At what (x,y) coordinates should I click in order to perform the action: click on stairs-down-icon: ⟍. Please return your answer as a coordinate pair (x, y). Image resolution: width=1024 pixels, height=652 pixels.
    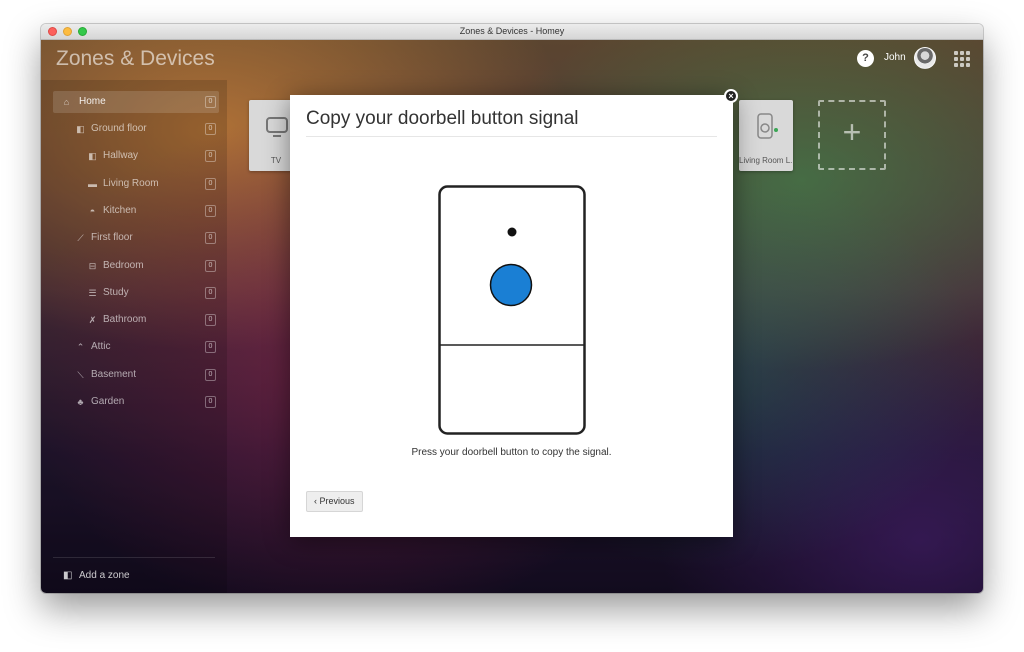
    Looking at the image, I should click on (80, 375).